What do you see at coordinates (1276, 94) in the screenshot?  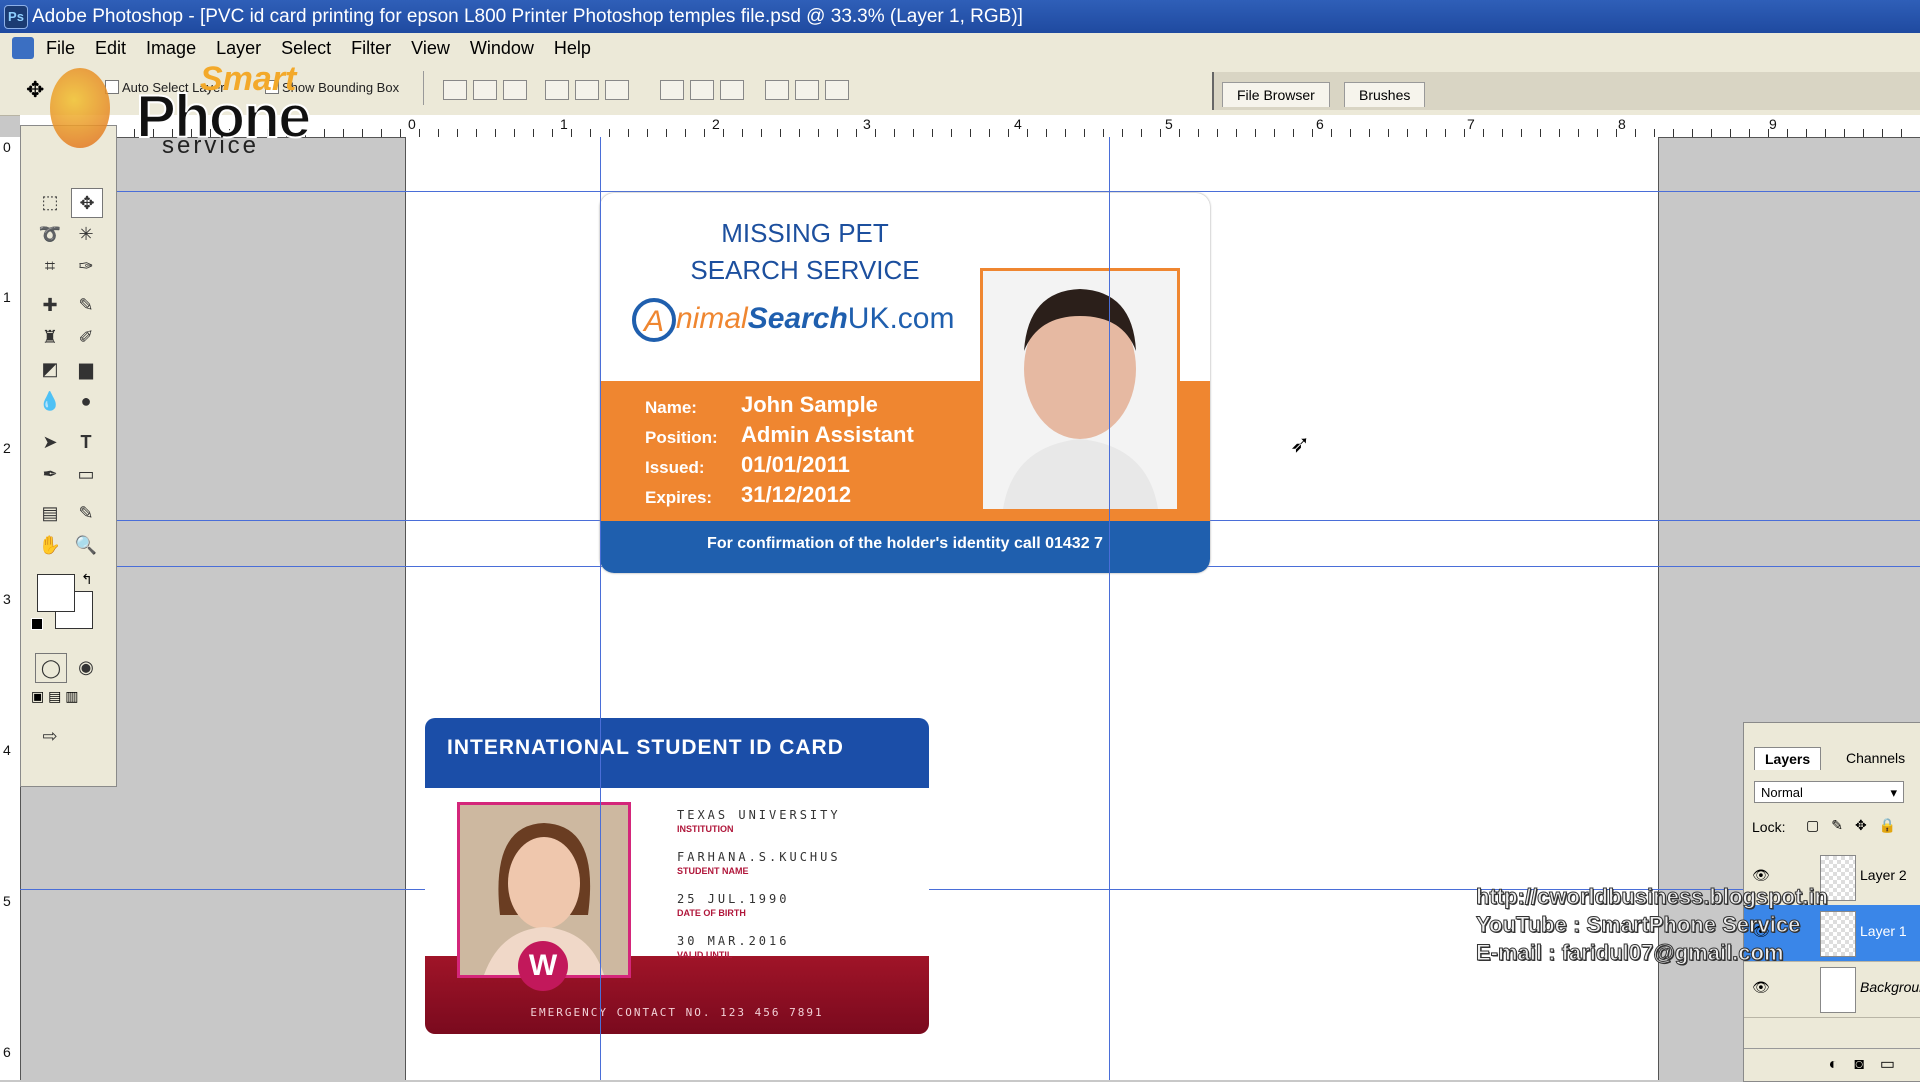 I see `tab-file-browser: File Browser` at bounding box center [1276, 94].